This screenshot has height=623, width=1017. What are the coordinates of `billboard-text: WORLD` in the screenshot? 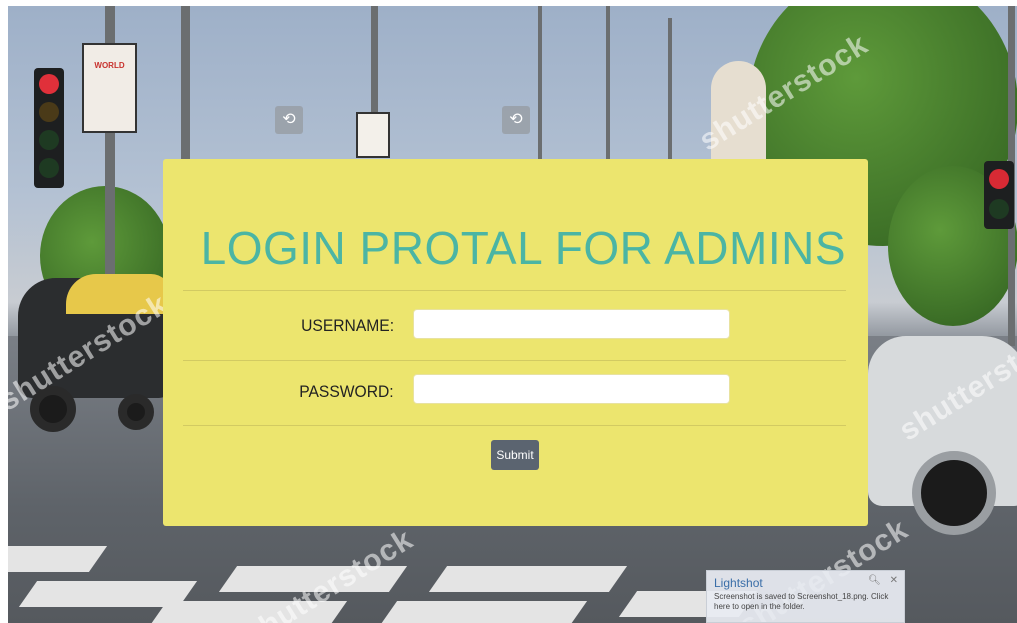 It's located at (109, 65).